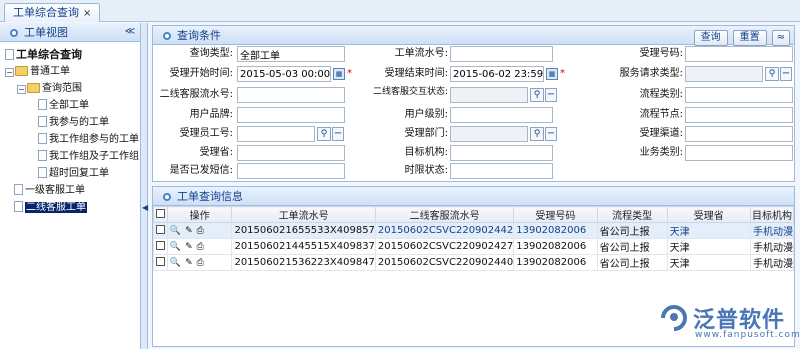 Image resolution: width=800 pixels, height=349 pixels. Describe the element at coordinates (70, 32) in the screenshot. I see `left-panel-header: 工单视图 ≪` at that location.